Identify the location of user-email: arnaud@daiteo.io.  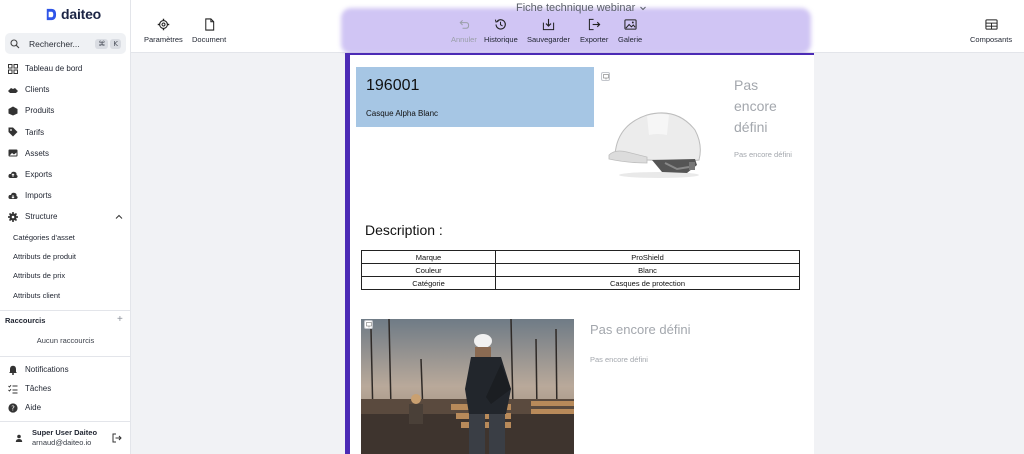
(62, 442).